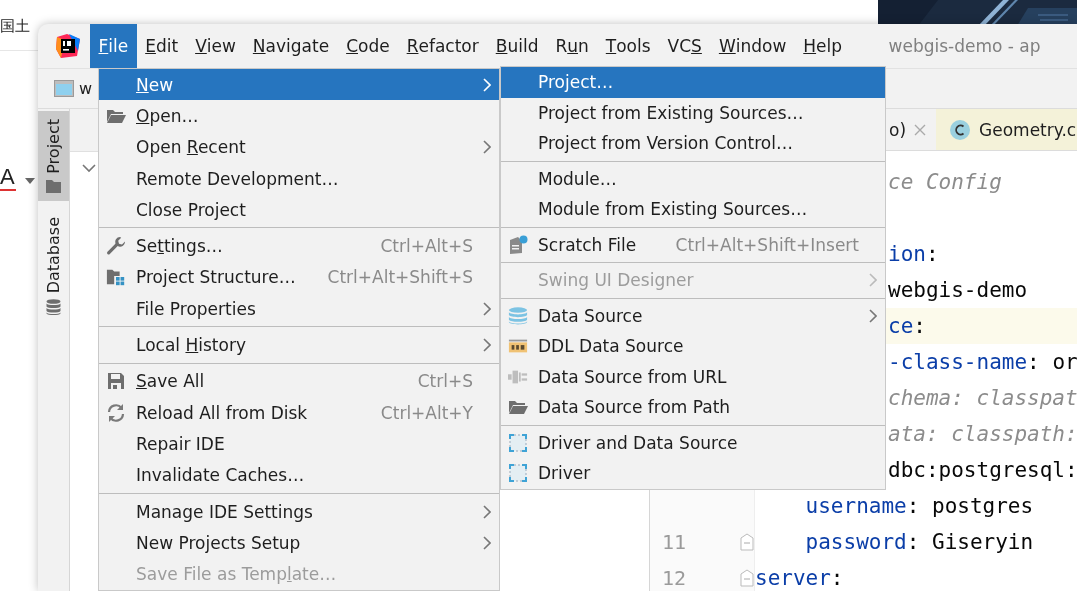 Image resolution: width=1077 pixels, height=591 pixels. Describe the element at coordinates (299, 277) in the screenshot. I see `menu-item: Project Structure… Ctrl+Alt+Shift+S` at that location.